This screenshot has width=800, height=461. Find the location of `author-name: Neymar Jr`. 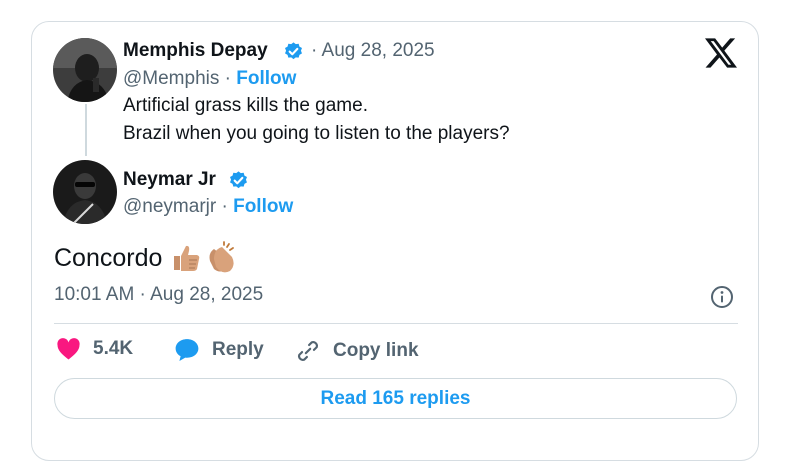

author-name: Neymar Jr is located at coordinates (169, 180).